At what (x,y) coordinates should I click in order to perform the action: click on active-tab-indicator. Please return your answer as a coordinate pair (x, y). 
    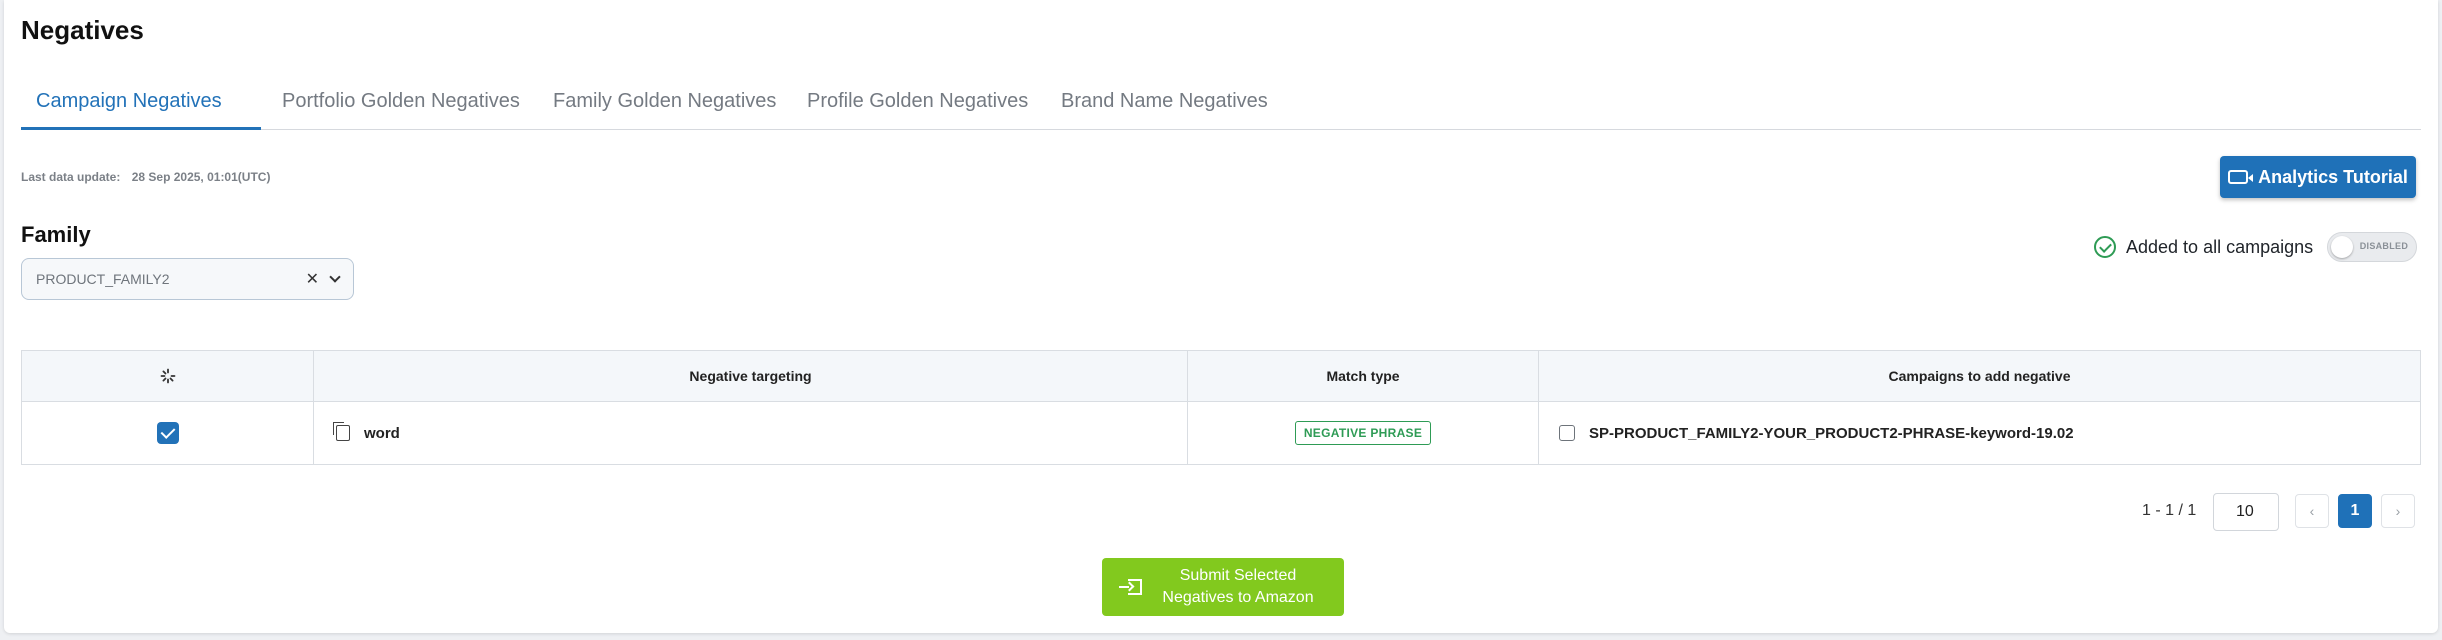
    Looking at the image, I should click on (141, 128).